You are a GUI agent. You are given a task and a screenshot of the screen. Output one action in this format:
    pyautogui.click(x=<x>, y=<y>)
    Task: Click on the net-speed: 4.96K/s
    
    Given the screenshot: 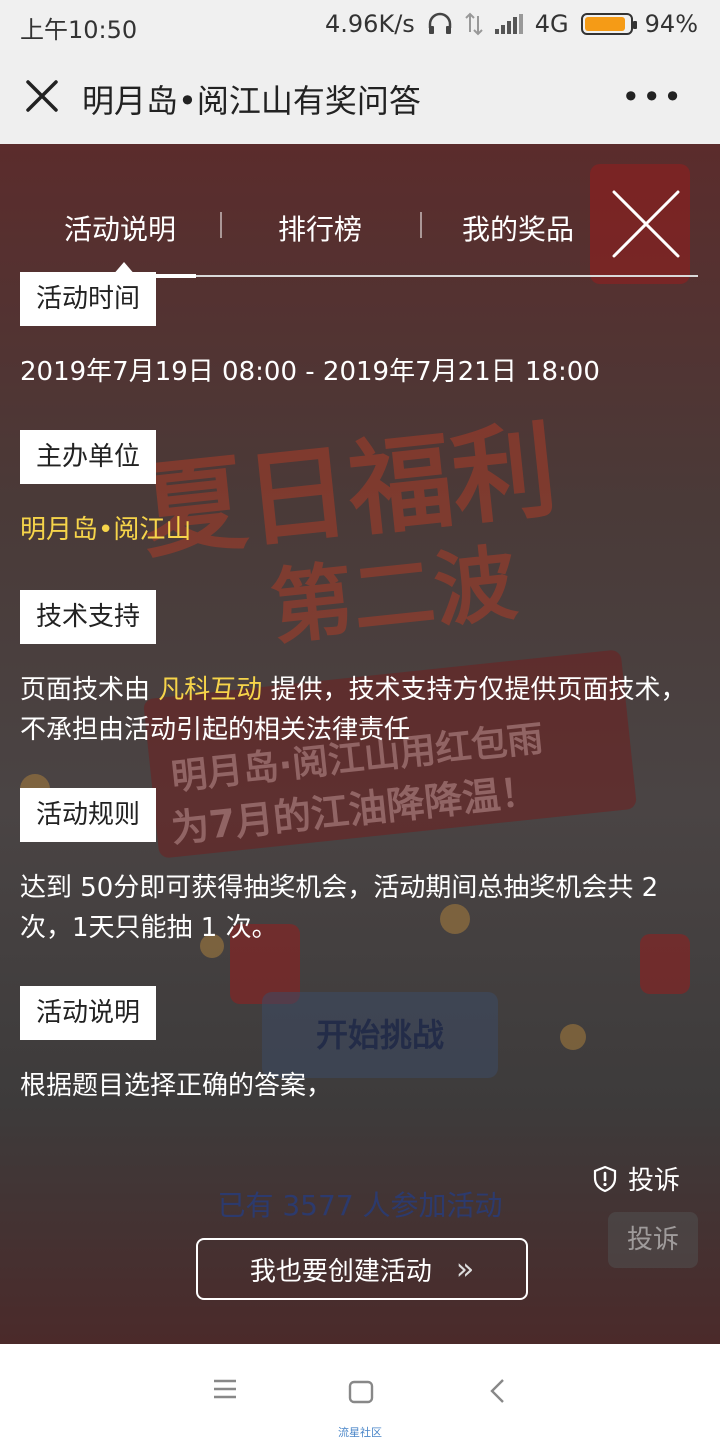 What is the action you would take?
    pyautogui.click(x=370, y=24)
    